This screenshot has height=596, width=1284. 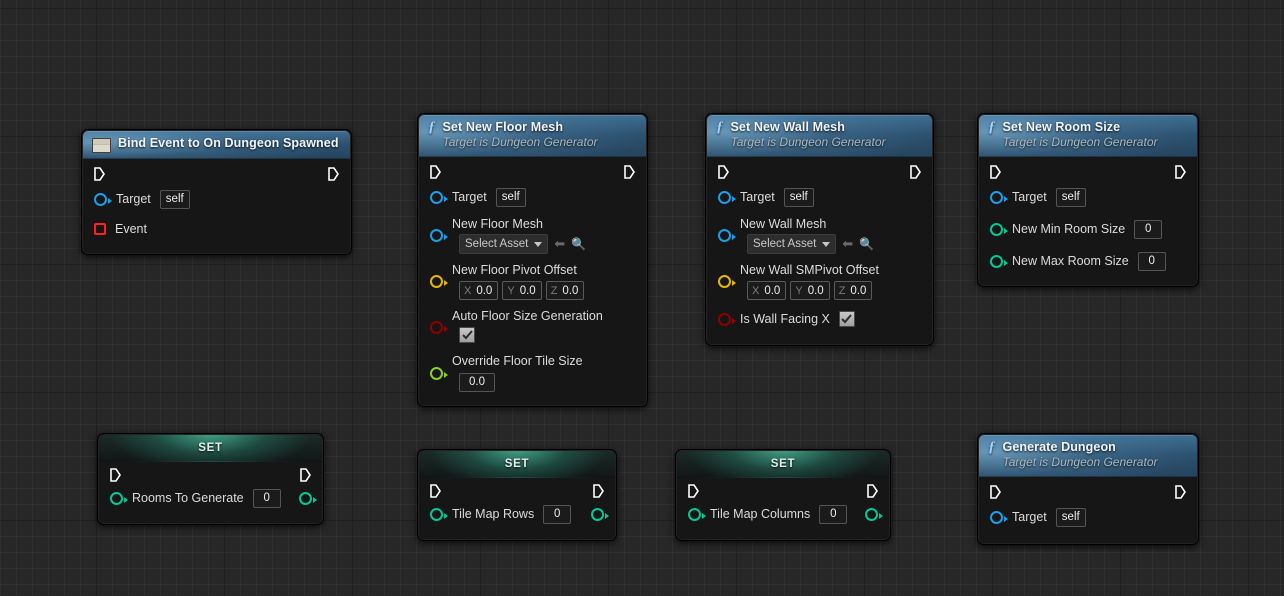 What do you see at coordinates (874, 514) in the screenshot?
I see `integer-pin-tile-map-columns-output` at bounding box center [874, 514].